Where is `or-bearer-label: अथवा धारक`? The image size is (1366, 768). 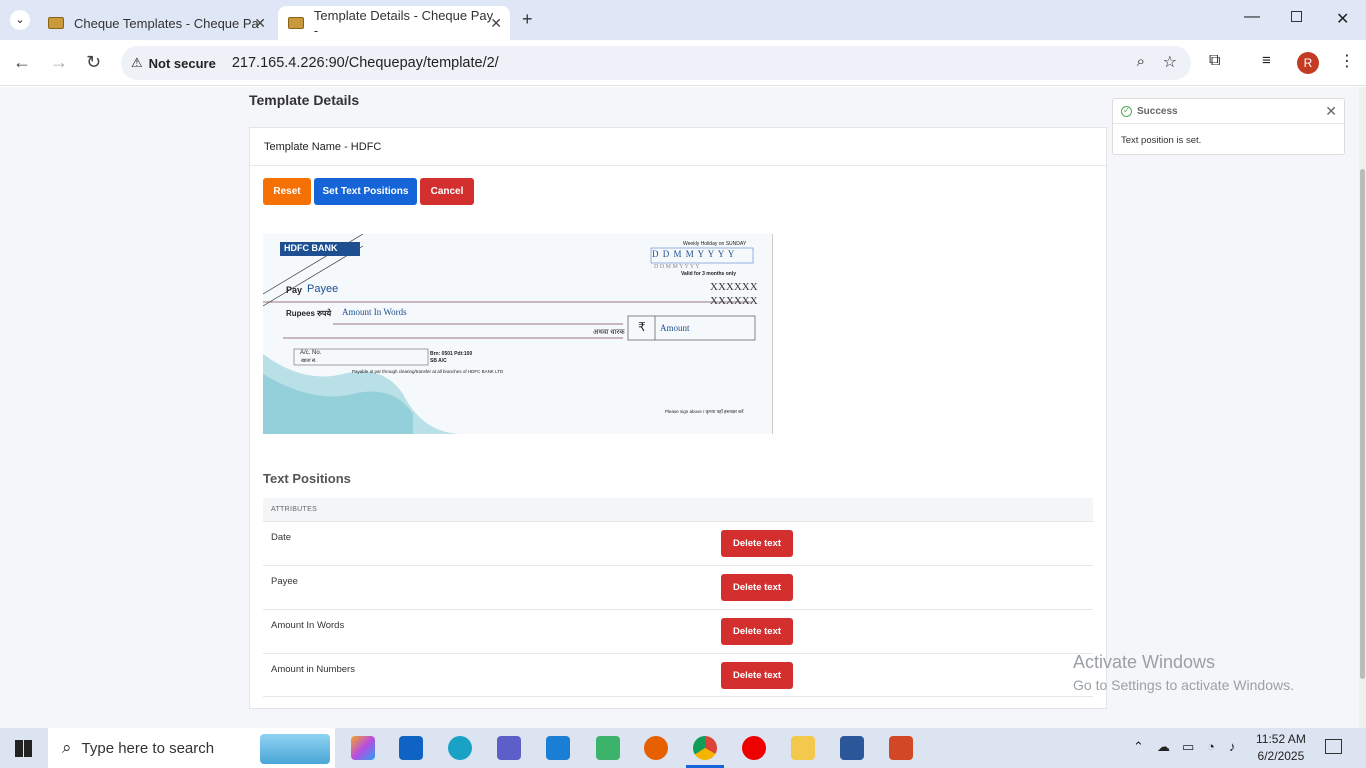 or-bearer-label: अथवा धारक is located at coordinates (609, 332).